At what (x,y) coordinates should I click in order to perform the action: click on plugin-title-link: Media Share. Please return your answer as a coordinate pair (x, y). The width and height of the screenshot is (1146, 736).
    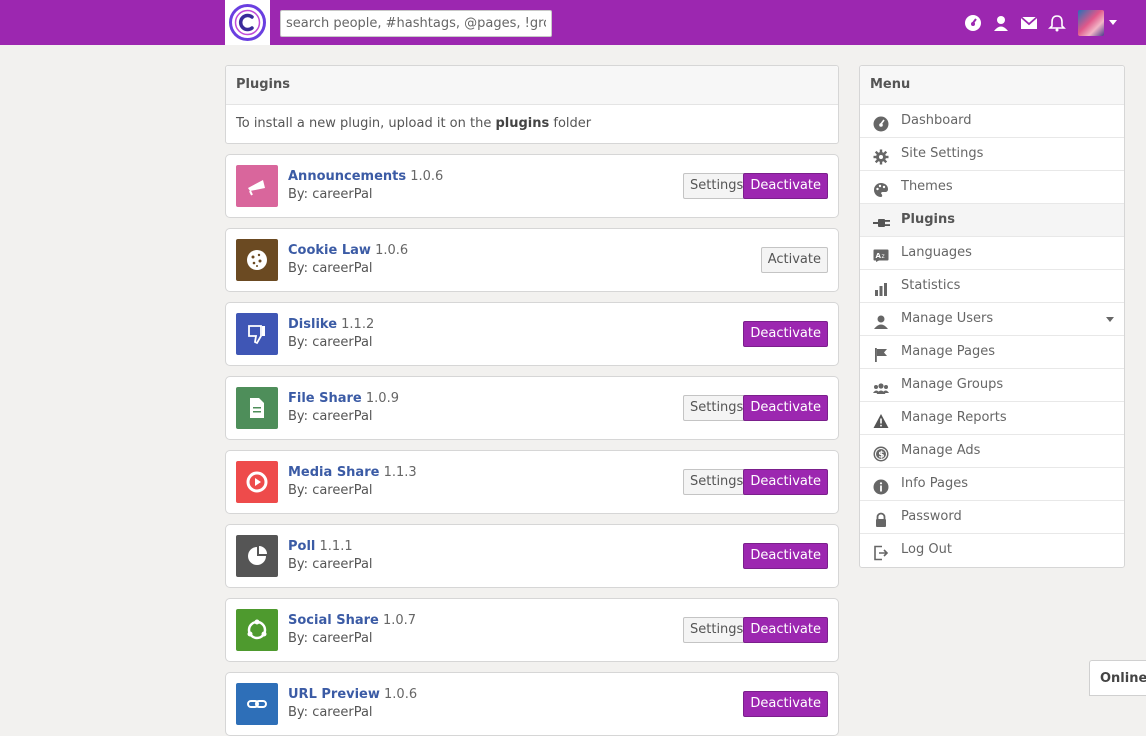
    Looking at the image, I should click on (333, 472).